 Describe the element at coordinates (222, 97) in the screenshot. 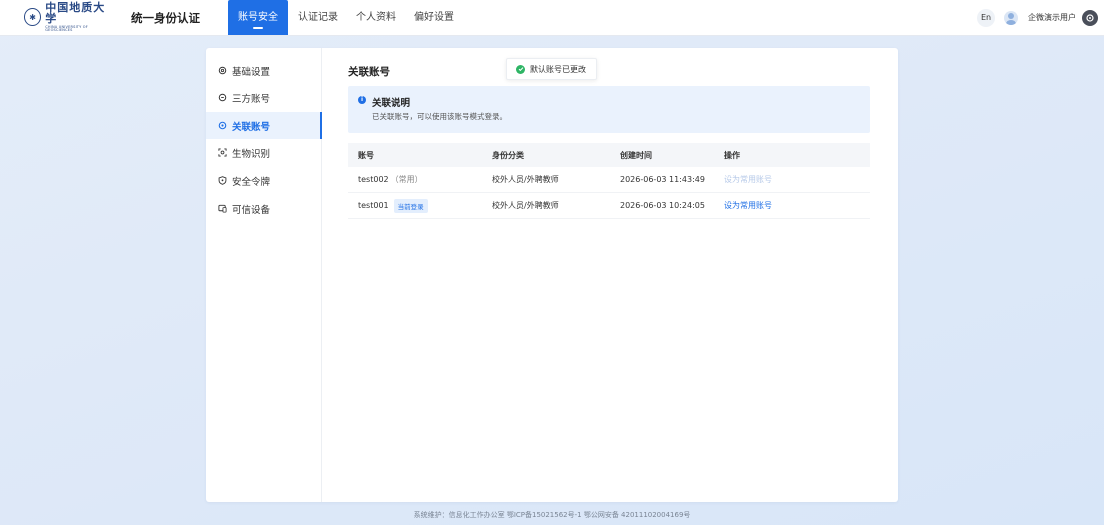

I see `link-gear-icon` at that location.